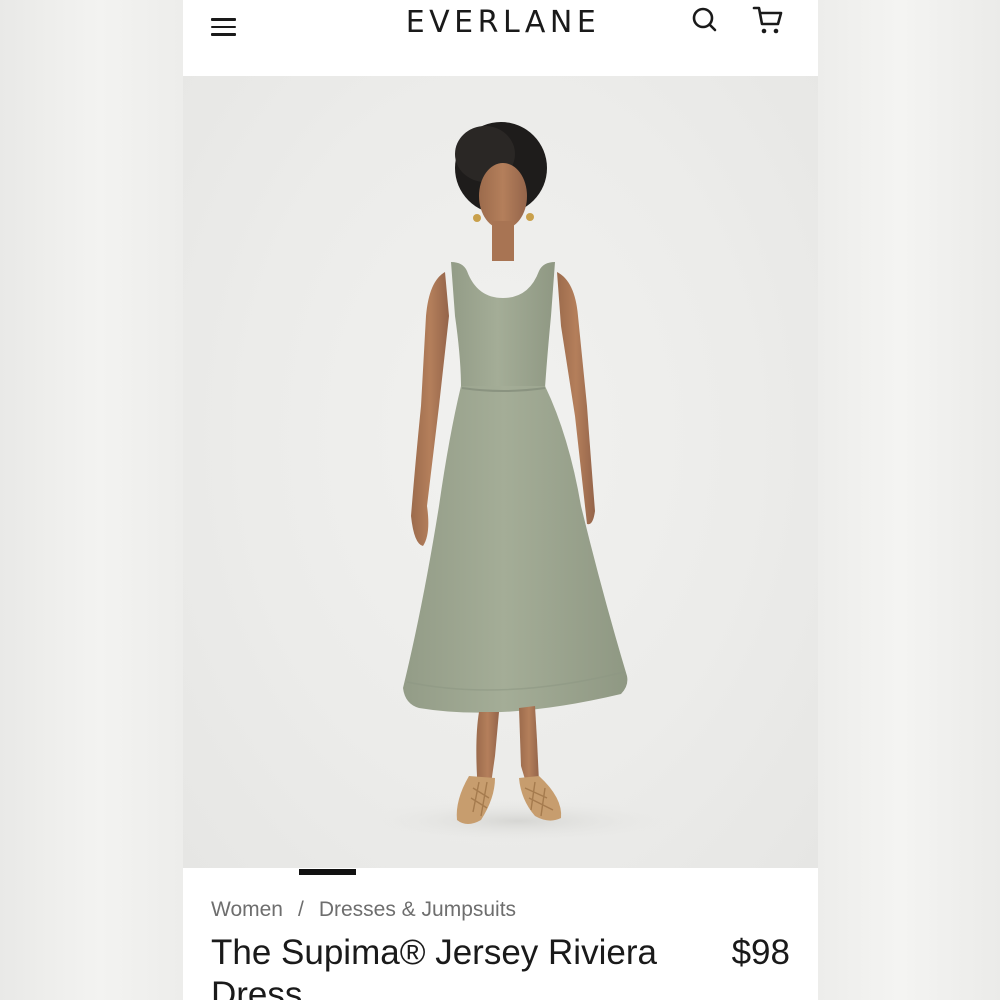  Describe the element at coordinates (503, 23) in the screenshot. I see `brand-logo: EVERLANE` at that location.